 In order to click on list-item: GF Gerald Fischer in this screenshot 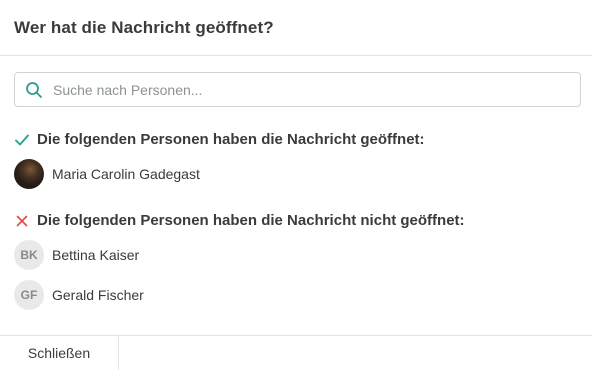, I will do `click(79, 295)`.